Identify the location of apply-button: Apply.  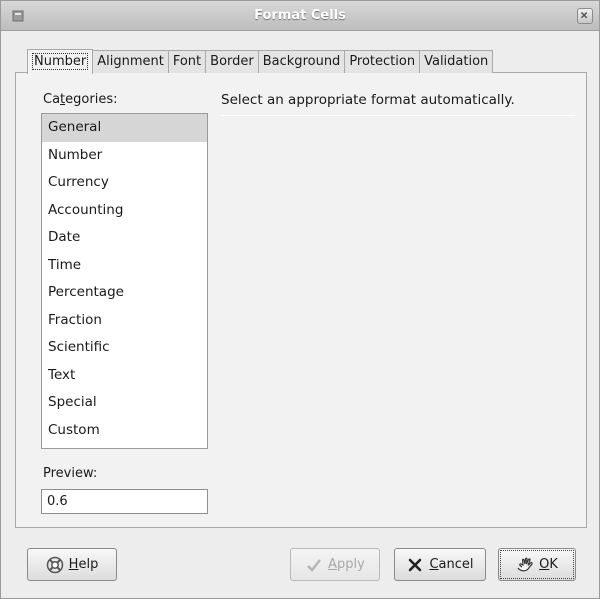
(335, 564).